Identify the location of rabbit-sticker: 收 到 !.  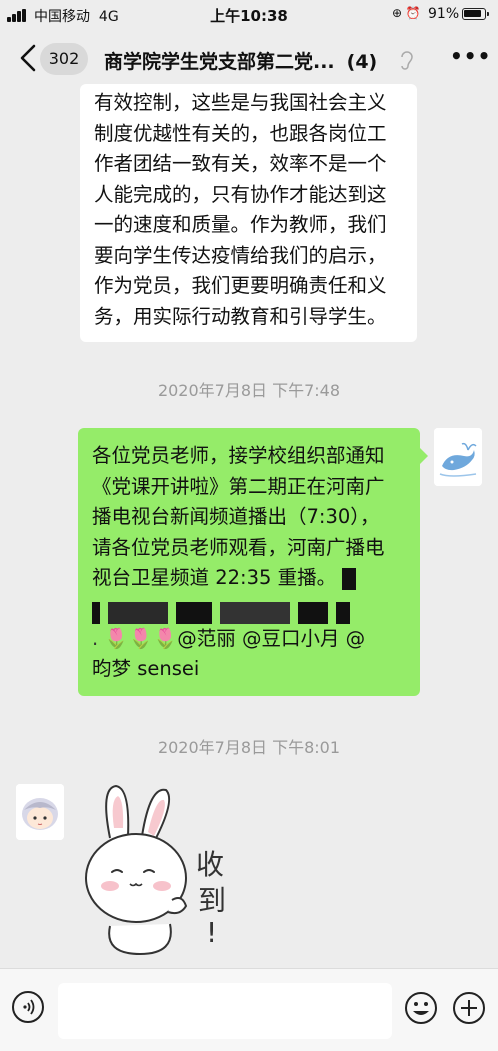
(170, 868).